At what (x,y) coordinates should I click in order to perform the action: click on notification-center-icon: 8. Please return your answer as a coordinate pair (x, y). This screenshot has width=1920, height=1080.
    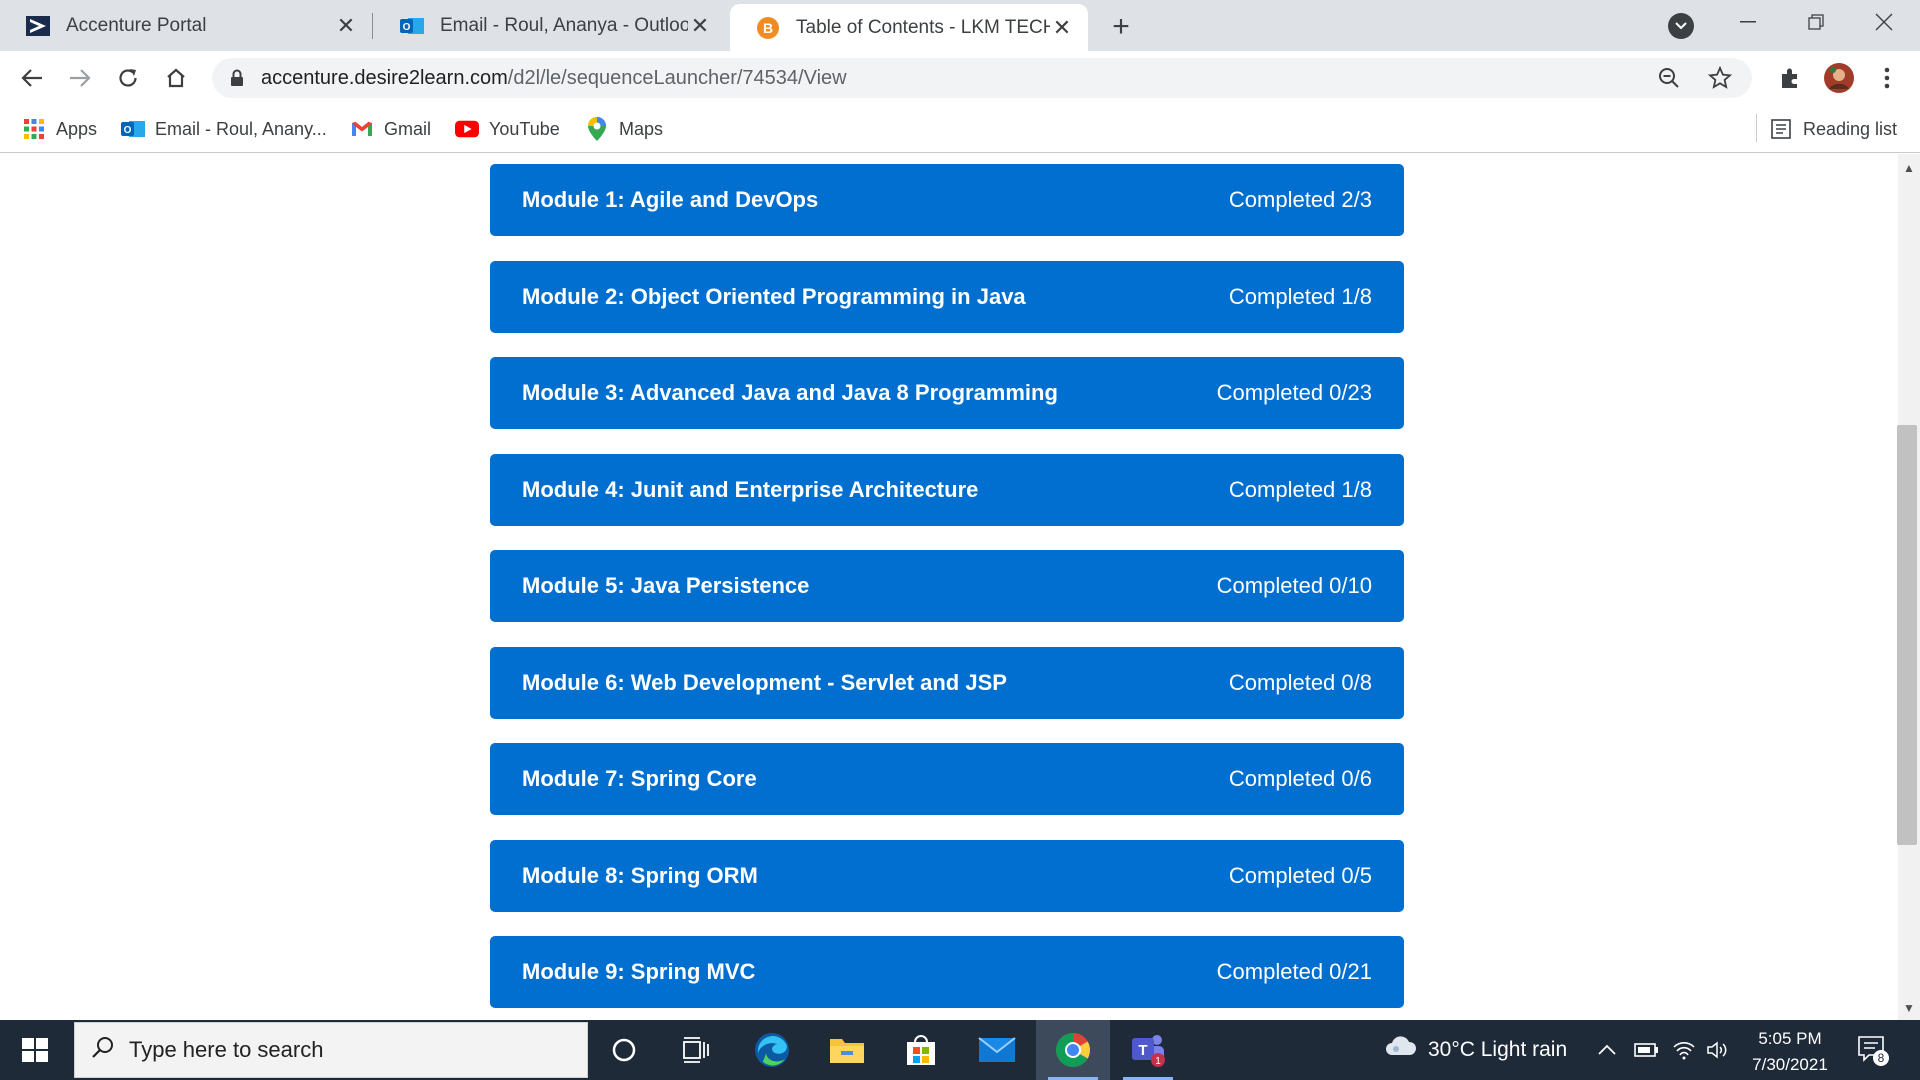
    Looking at the image, I should click on (1873, 1050).